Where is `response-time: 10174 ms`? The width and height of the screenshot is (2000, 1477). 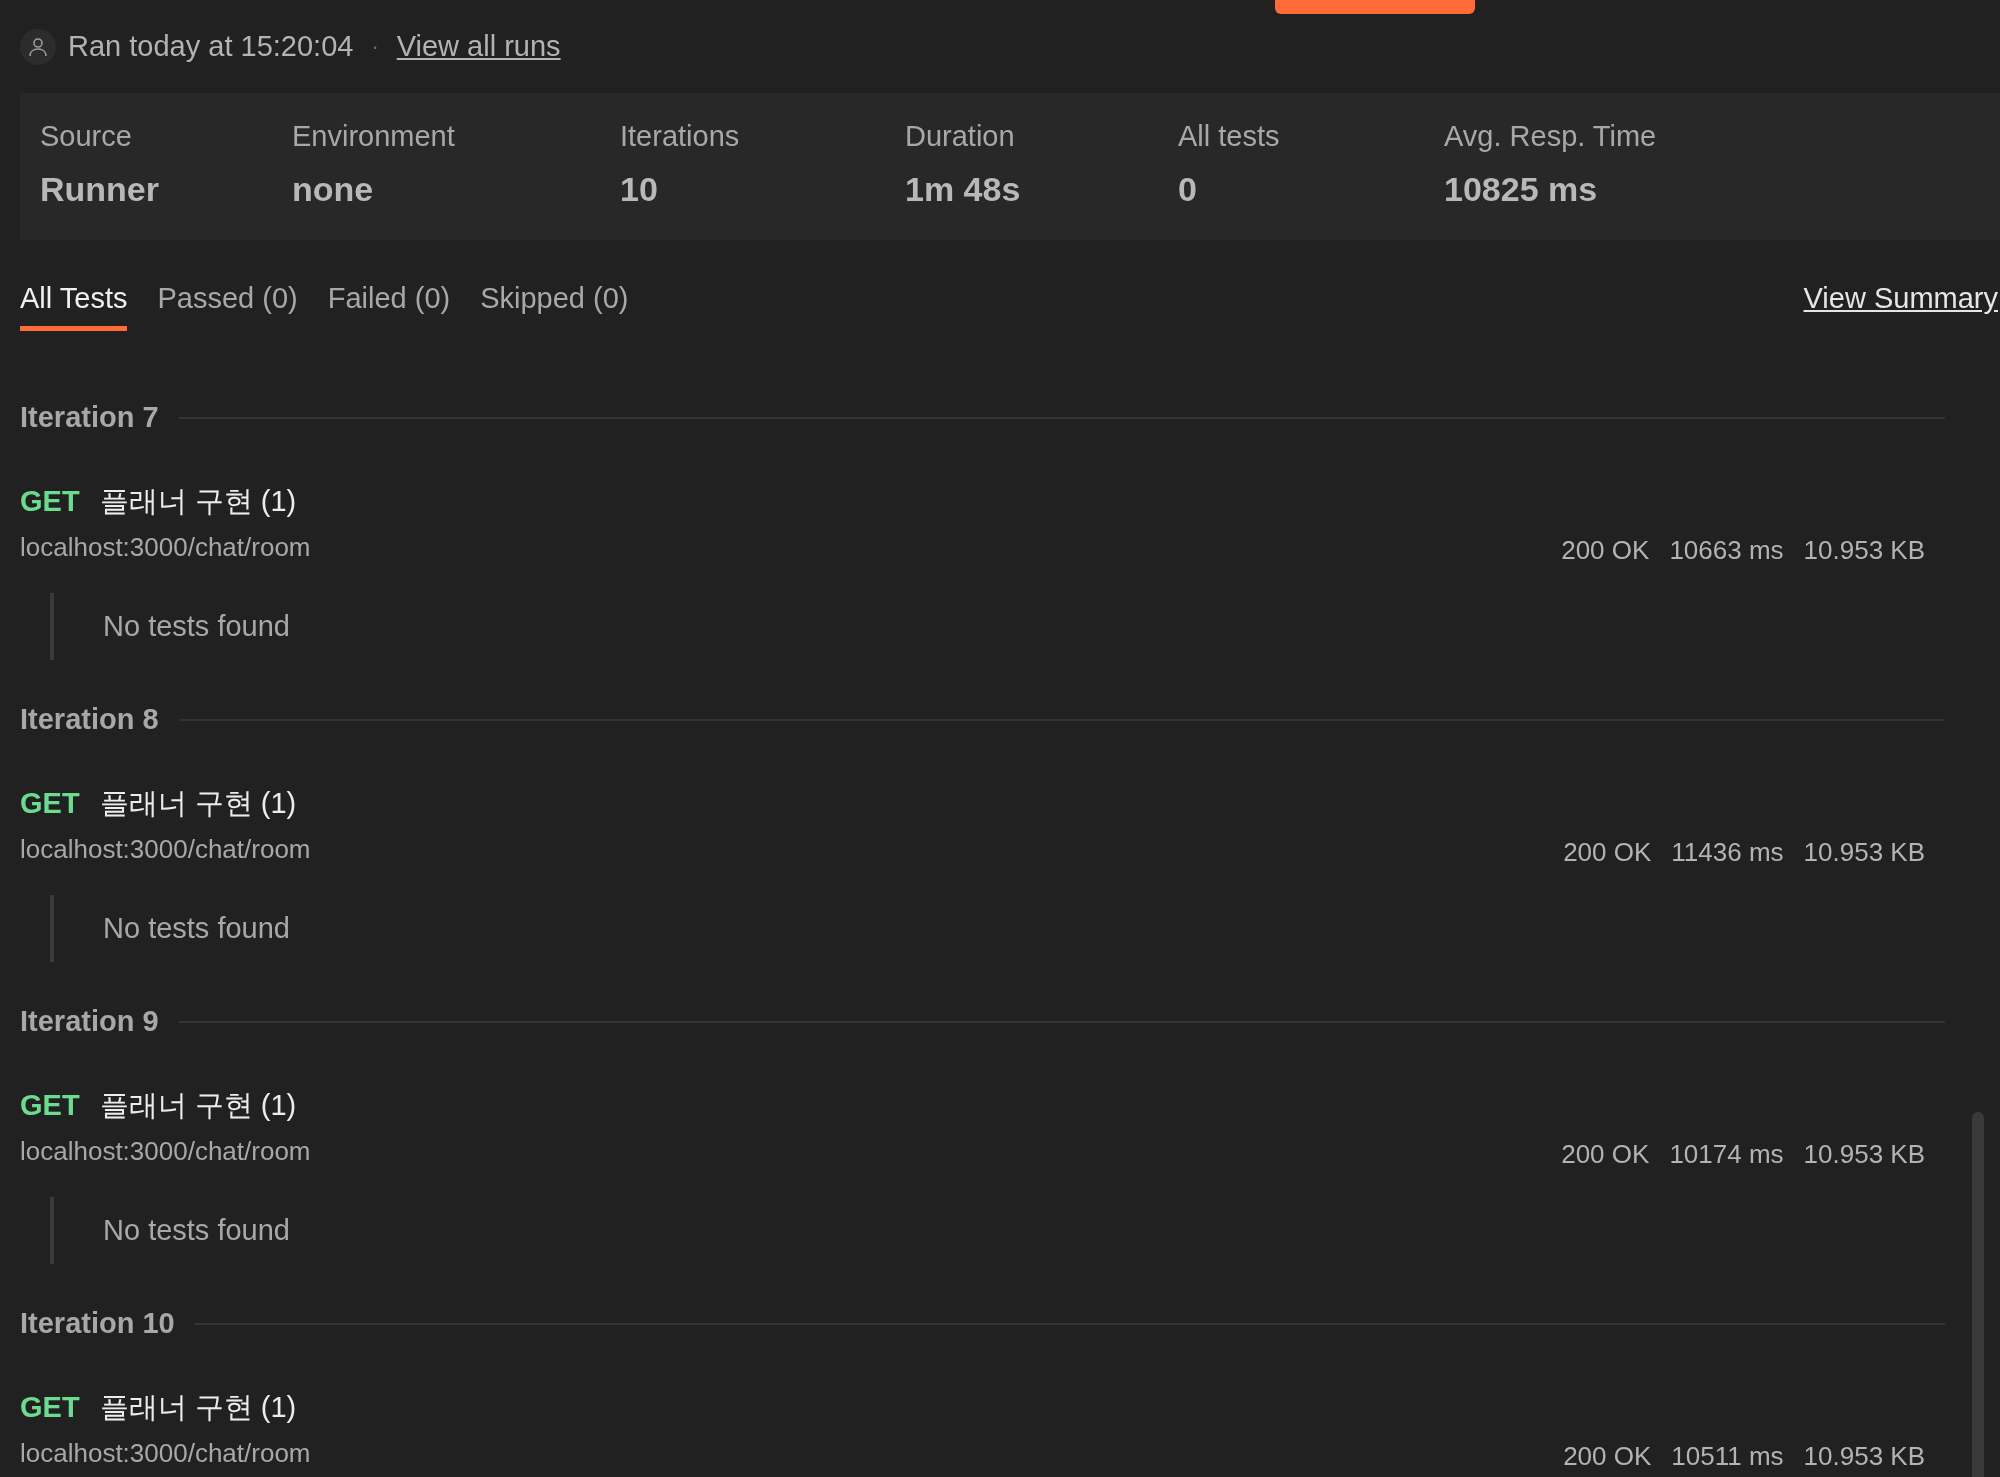
response-time: 10174 ms is located at coordinates (1726, 1154).